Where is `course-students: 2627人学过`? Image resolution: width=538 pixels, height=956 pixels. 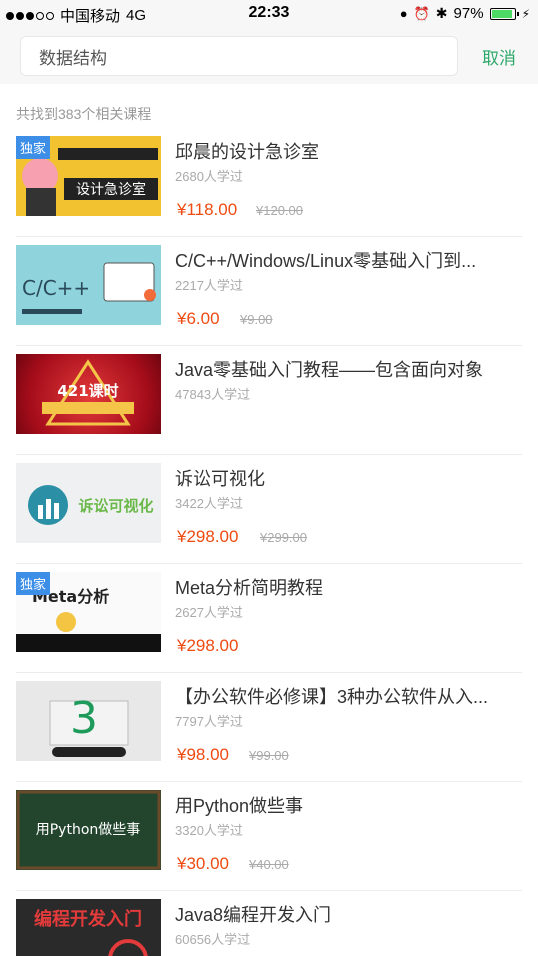 course-students: 2627人学过 is located at coordinates (209, 612).